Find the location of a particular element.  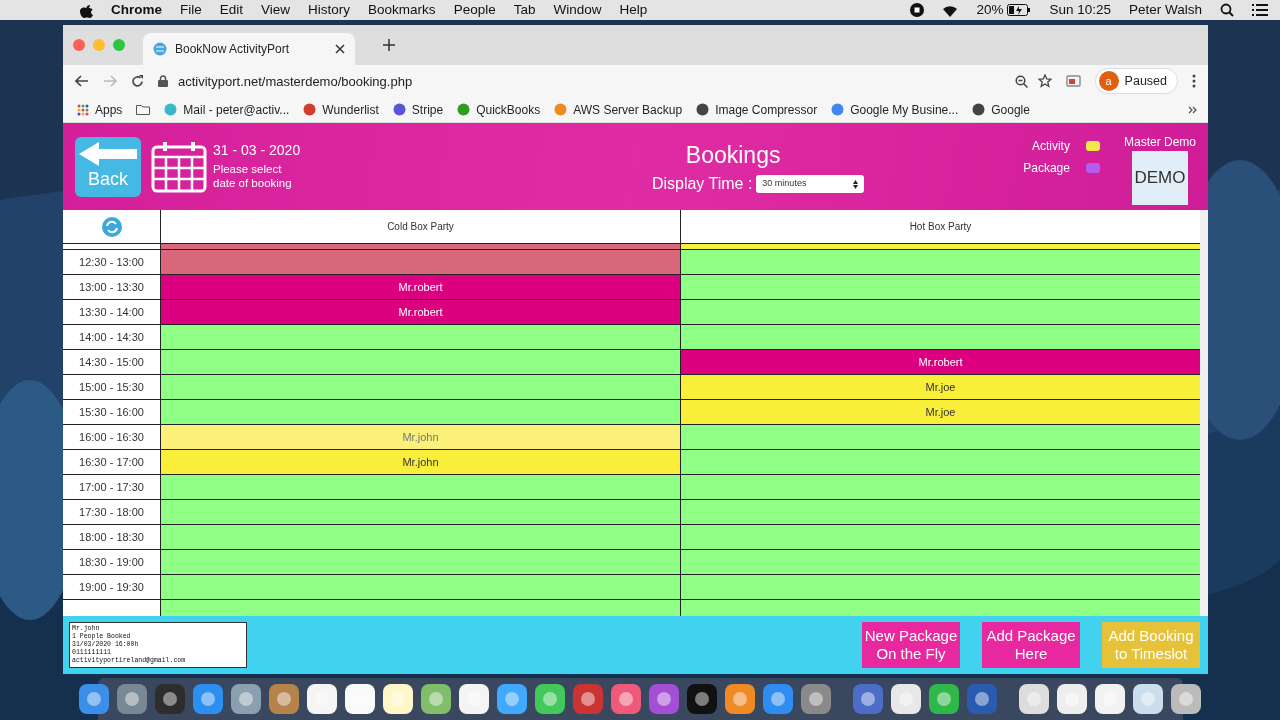

bookmark-link: Wunderlist is located at coordinates (341, 109).